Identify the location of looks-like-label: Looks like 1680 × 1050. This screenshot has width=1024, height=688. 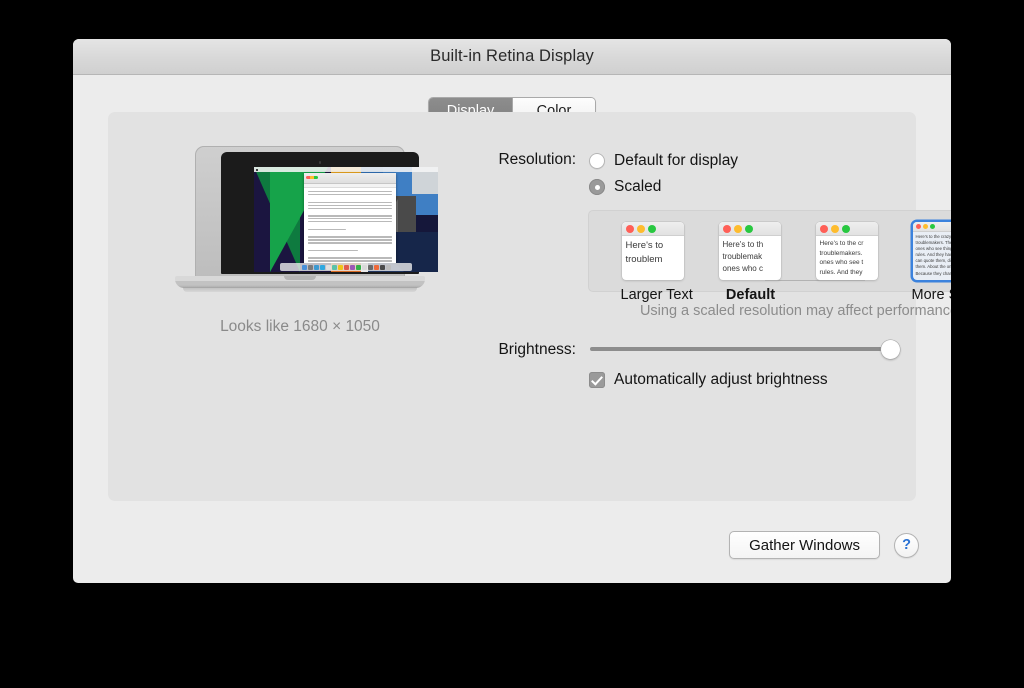
(300, 326).